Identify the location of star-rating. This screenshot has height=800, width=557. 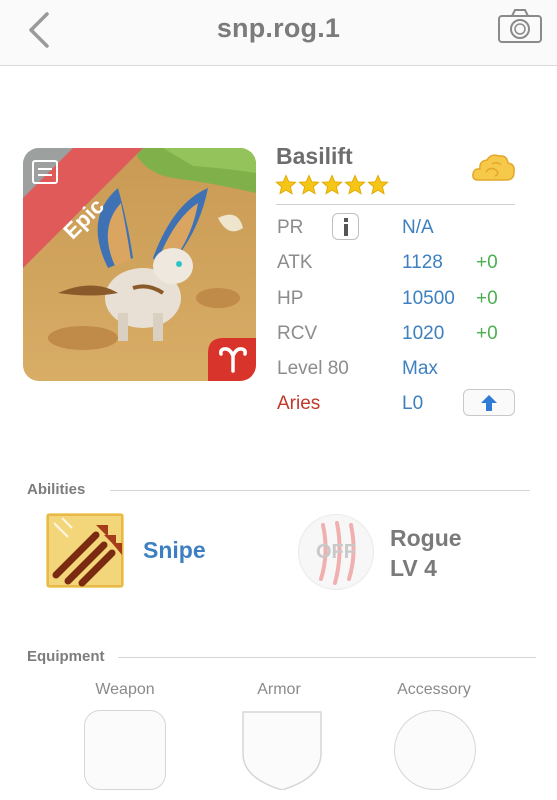
(332, 185).